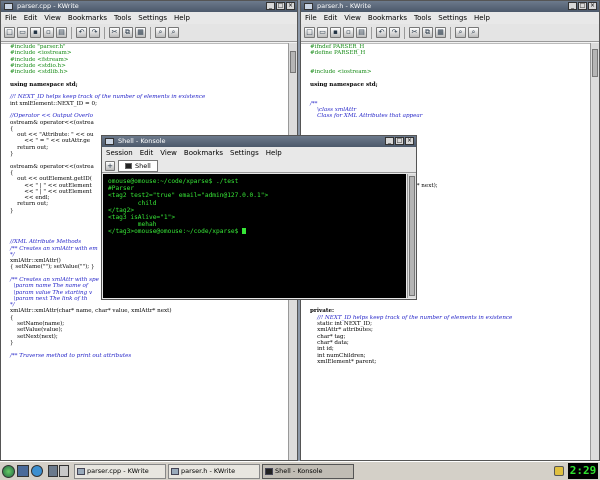 Image resolution: width=600 pixels, height=480 pixels. I want to click on task-label: parser.cpp - KWrite, so click(118, 470).